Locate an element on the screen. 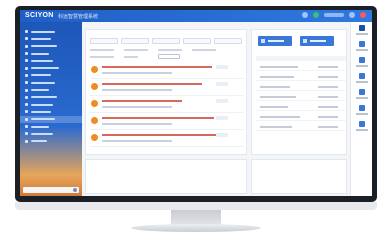  right-panel is located at coordinates (299, 92).